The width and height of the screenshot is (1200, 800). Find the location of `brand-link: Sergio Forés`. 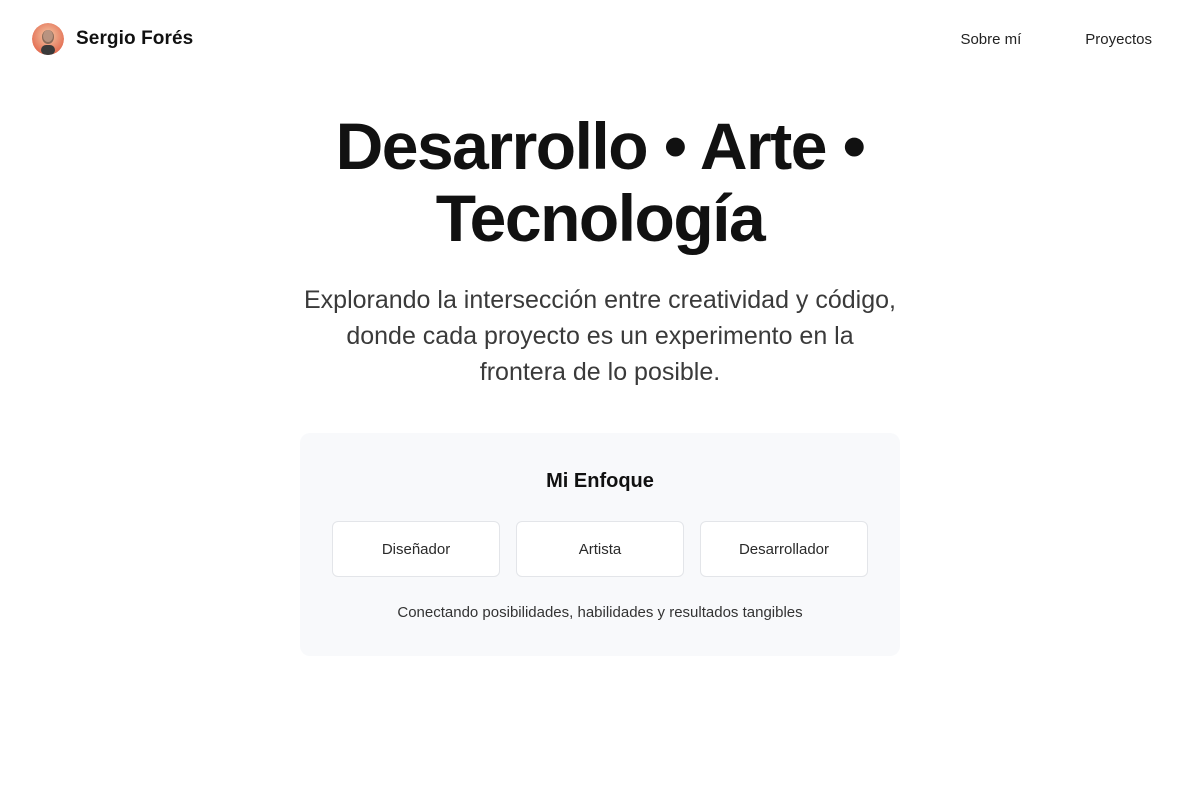

brand-link: Sergio Forés is located at coordinates (112, 39).